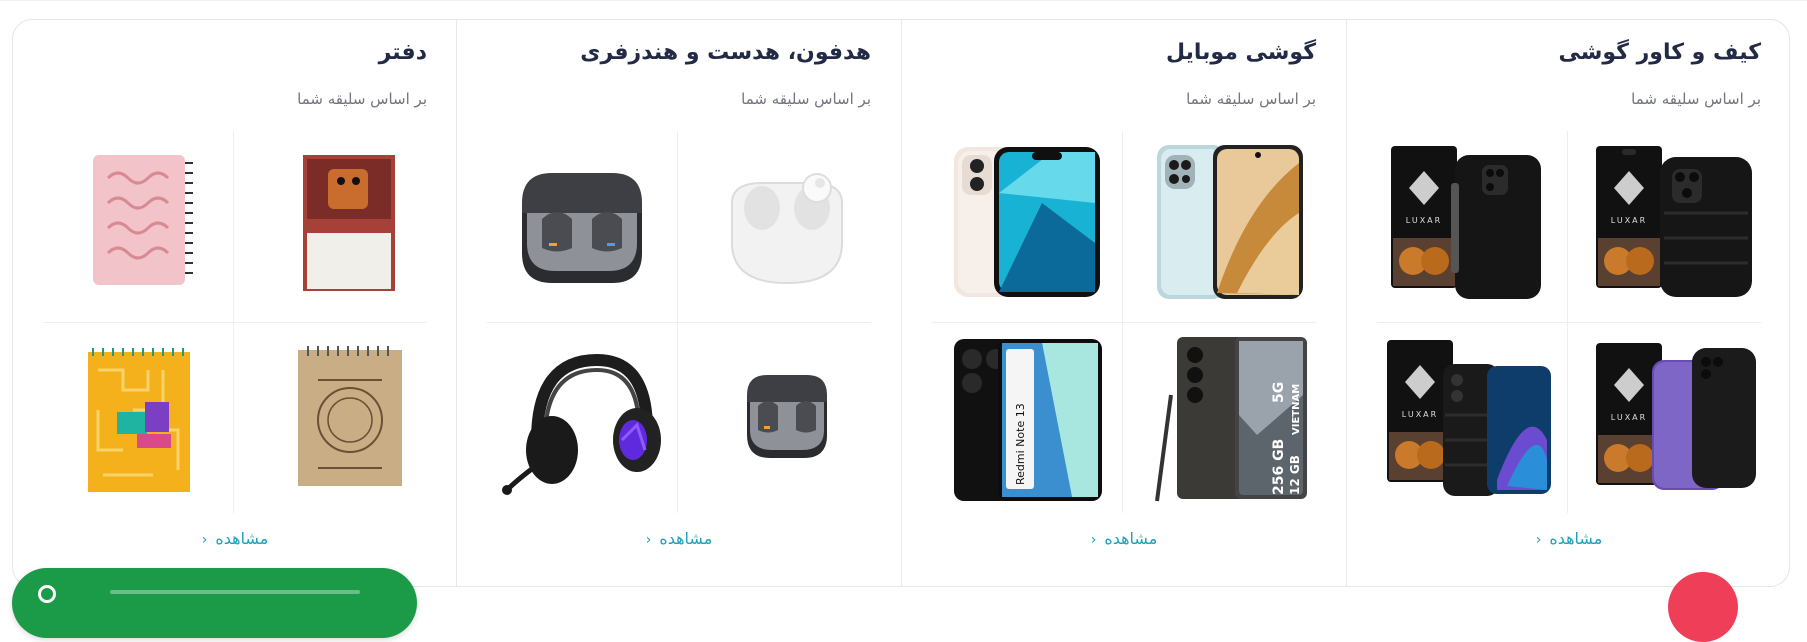 Image resolution: width=1807 pixels, height=642 pixels. What do you see at coordinates (1241, 52) in the screenshot?
I see `category-title: گوشی موبایل` at bounding box center [1241, 52].